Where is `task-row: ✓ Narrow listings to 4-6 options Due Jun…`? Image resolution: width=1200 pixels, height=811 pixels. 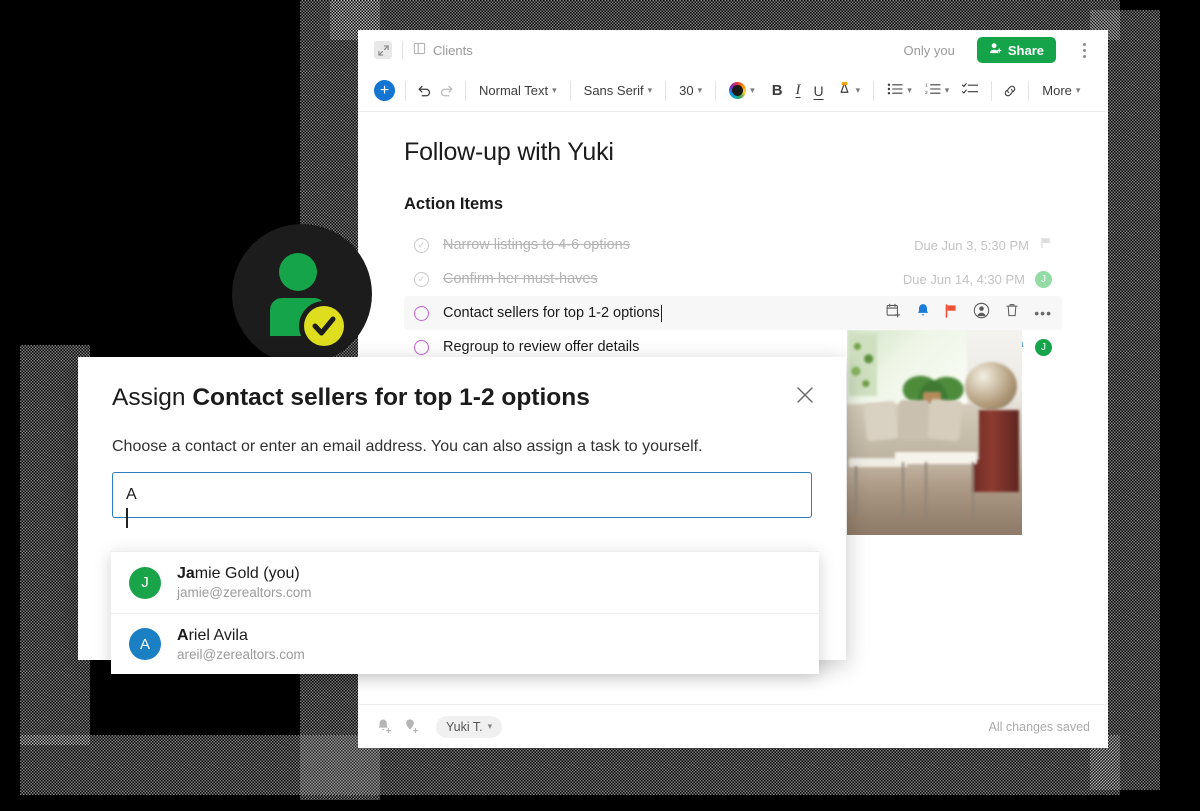
task-row: ✓ Narrow listings to 4-6 options Due Jun… is located at coordinates (733, 245).